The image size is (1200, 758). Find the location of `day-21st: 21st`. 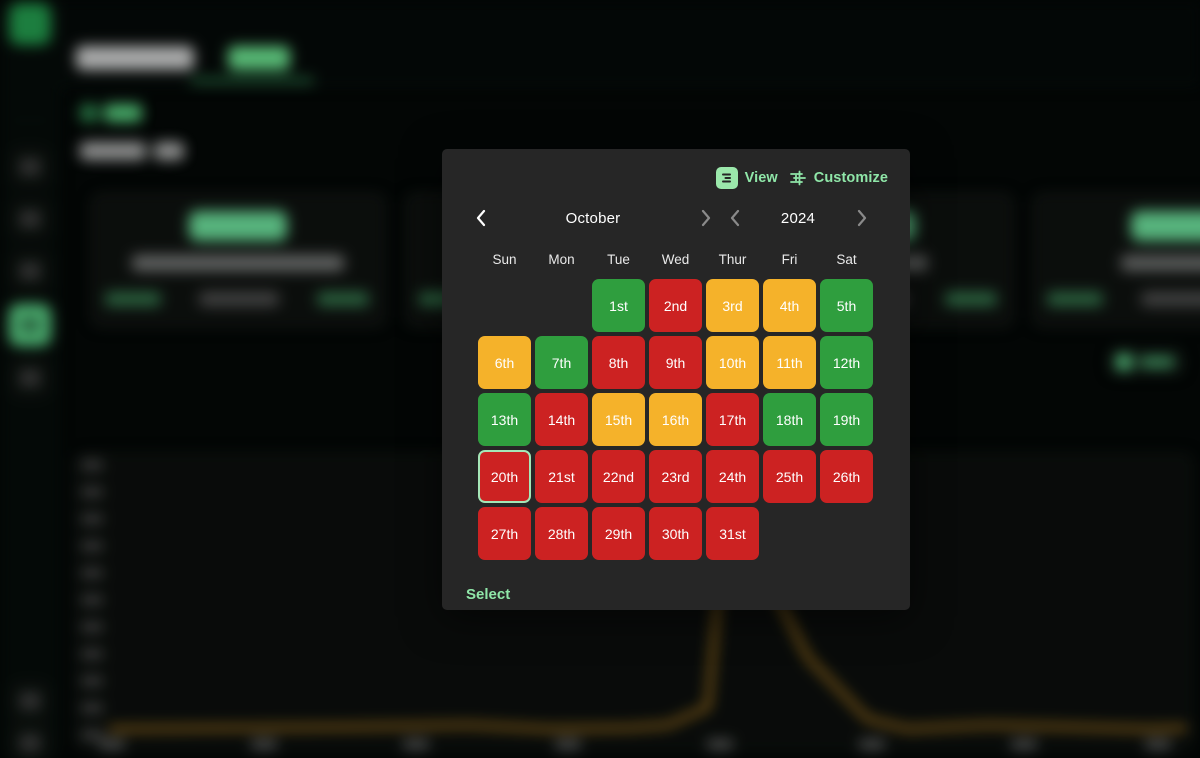

day-21st: 21st is located at coordinates (561, 476).